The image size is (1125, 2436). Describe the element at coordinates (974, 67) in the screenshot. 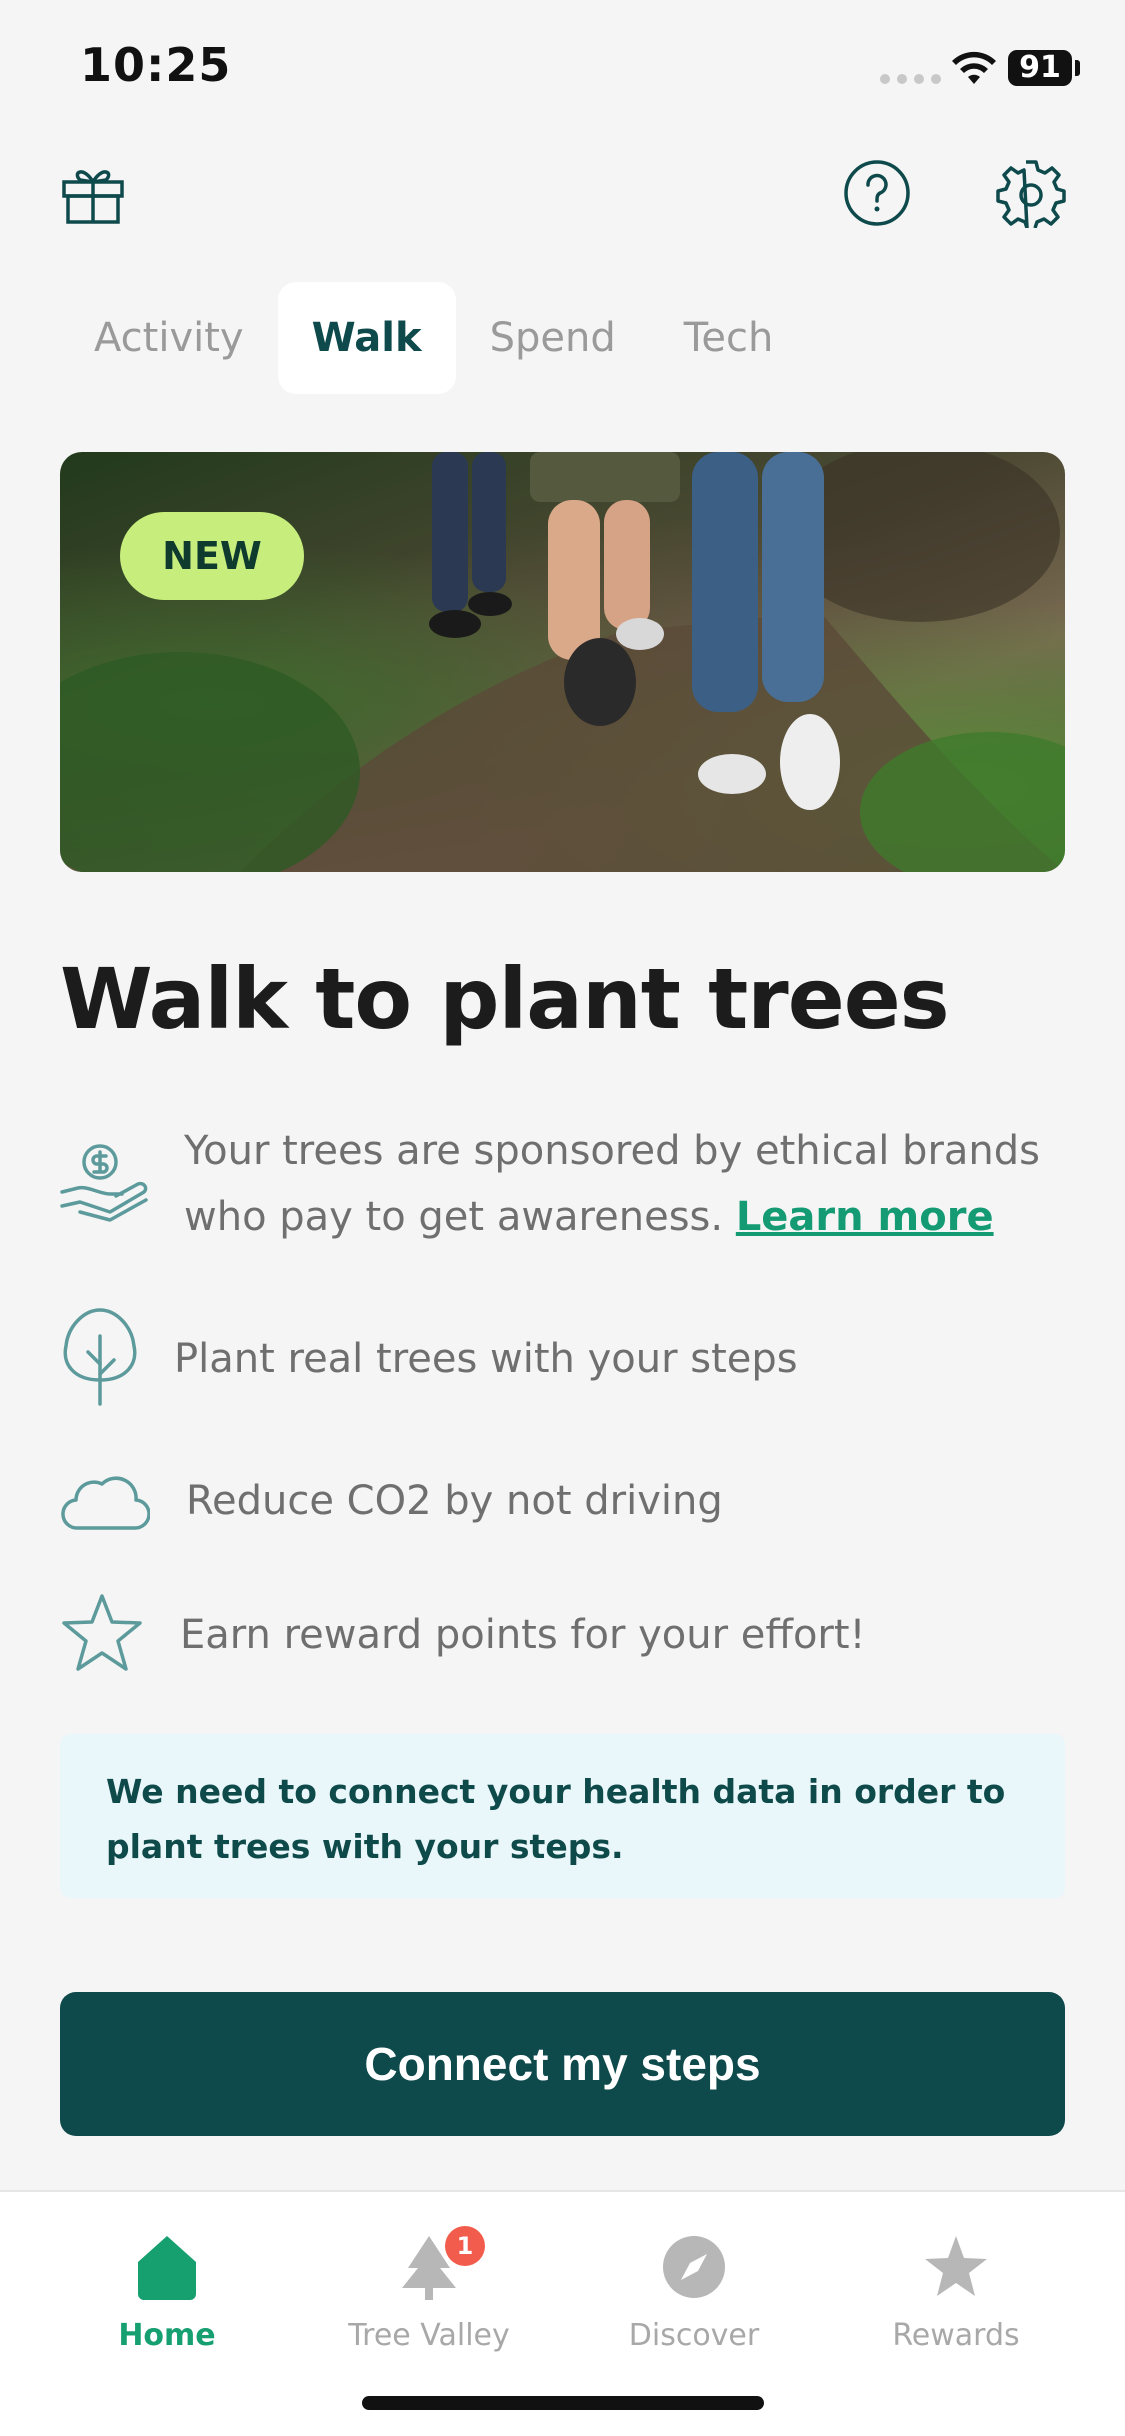

I see `wifi-icon` at that location.